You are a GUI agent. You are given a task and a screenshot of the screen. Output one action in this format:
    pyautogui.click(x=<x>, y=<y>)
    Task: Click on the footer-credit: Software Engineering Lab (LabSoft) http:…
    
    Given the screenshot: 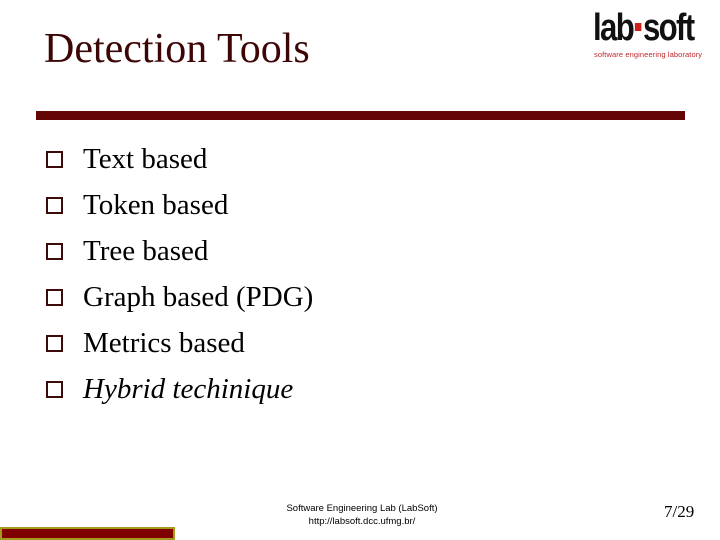 What is the action you would take?
    pyautogui.click(x=362, y=515)
    